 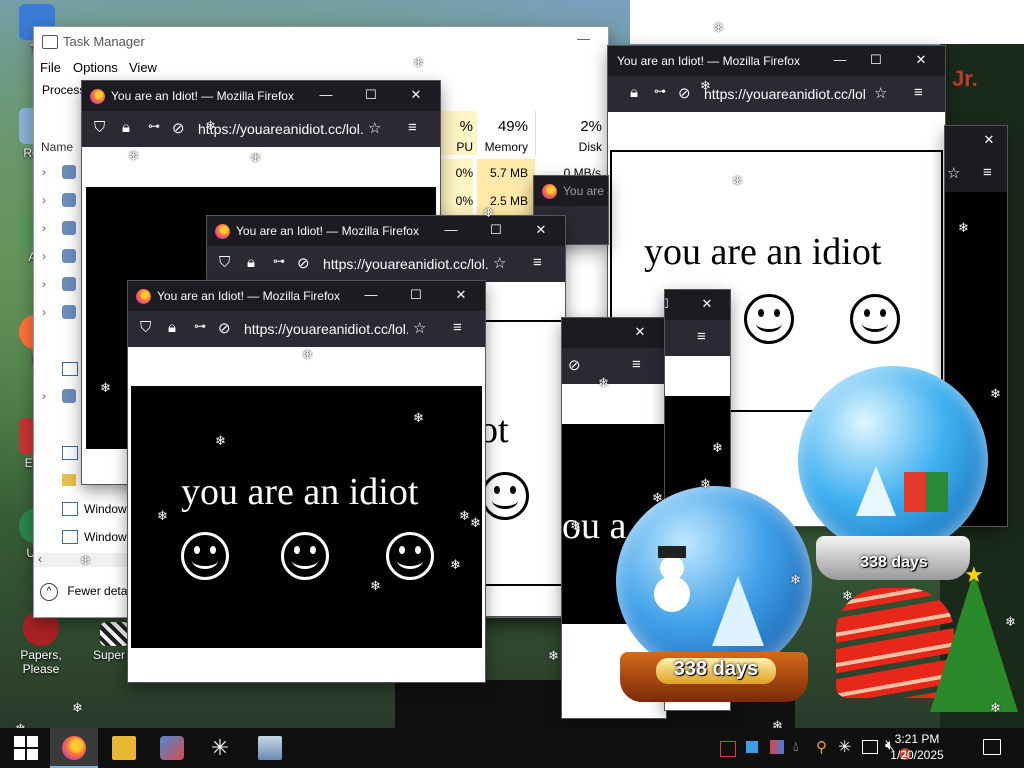 What do you see at coordinates (506, 133) in the screenshot?
I see `column-memory: 49% Memory` at bounding box center [506, 133].